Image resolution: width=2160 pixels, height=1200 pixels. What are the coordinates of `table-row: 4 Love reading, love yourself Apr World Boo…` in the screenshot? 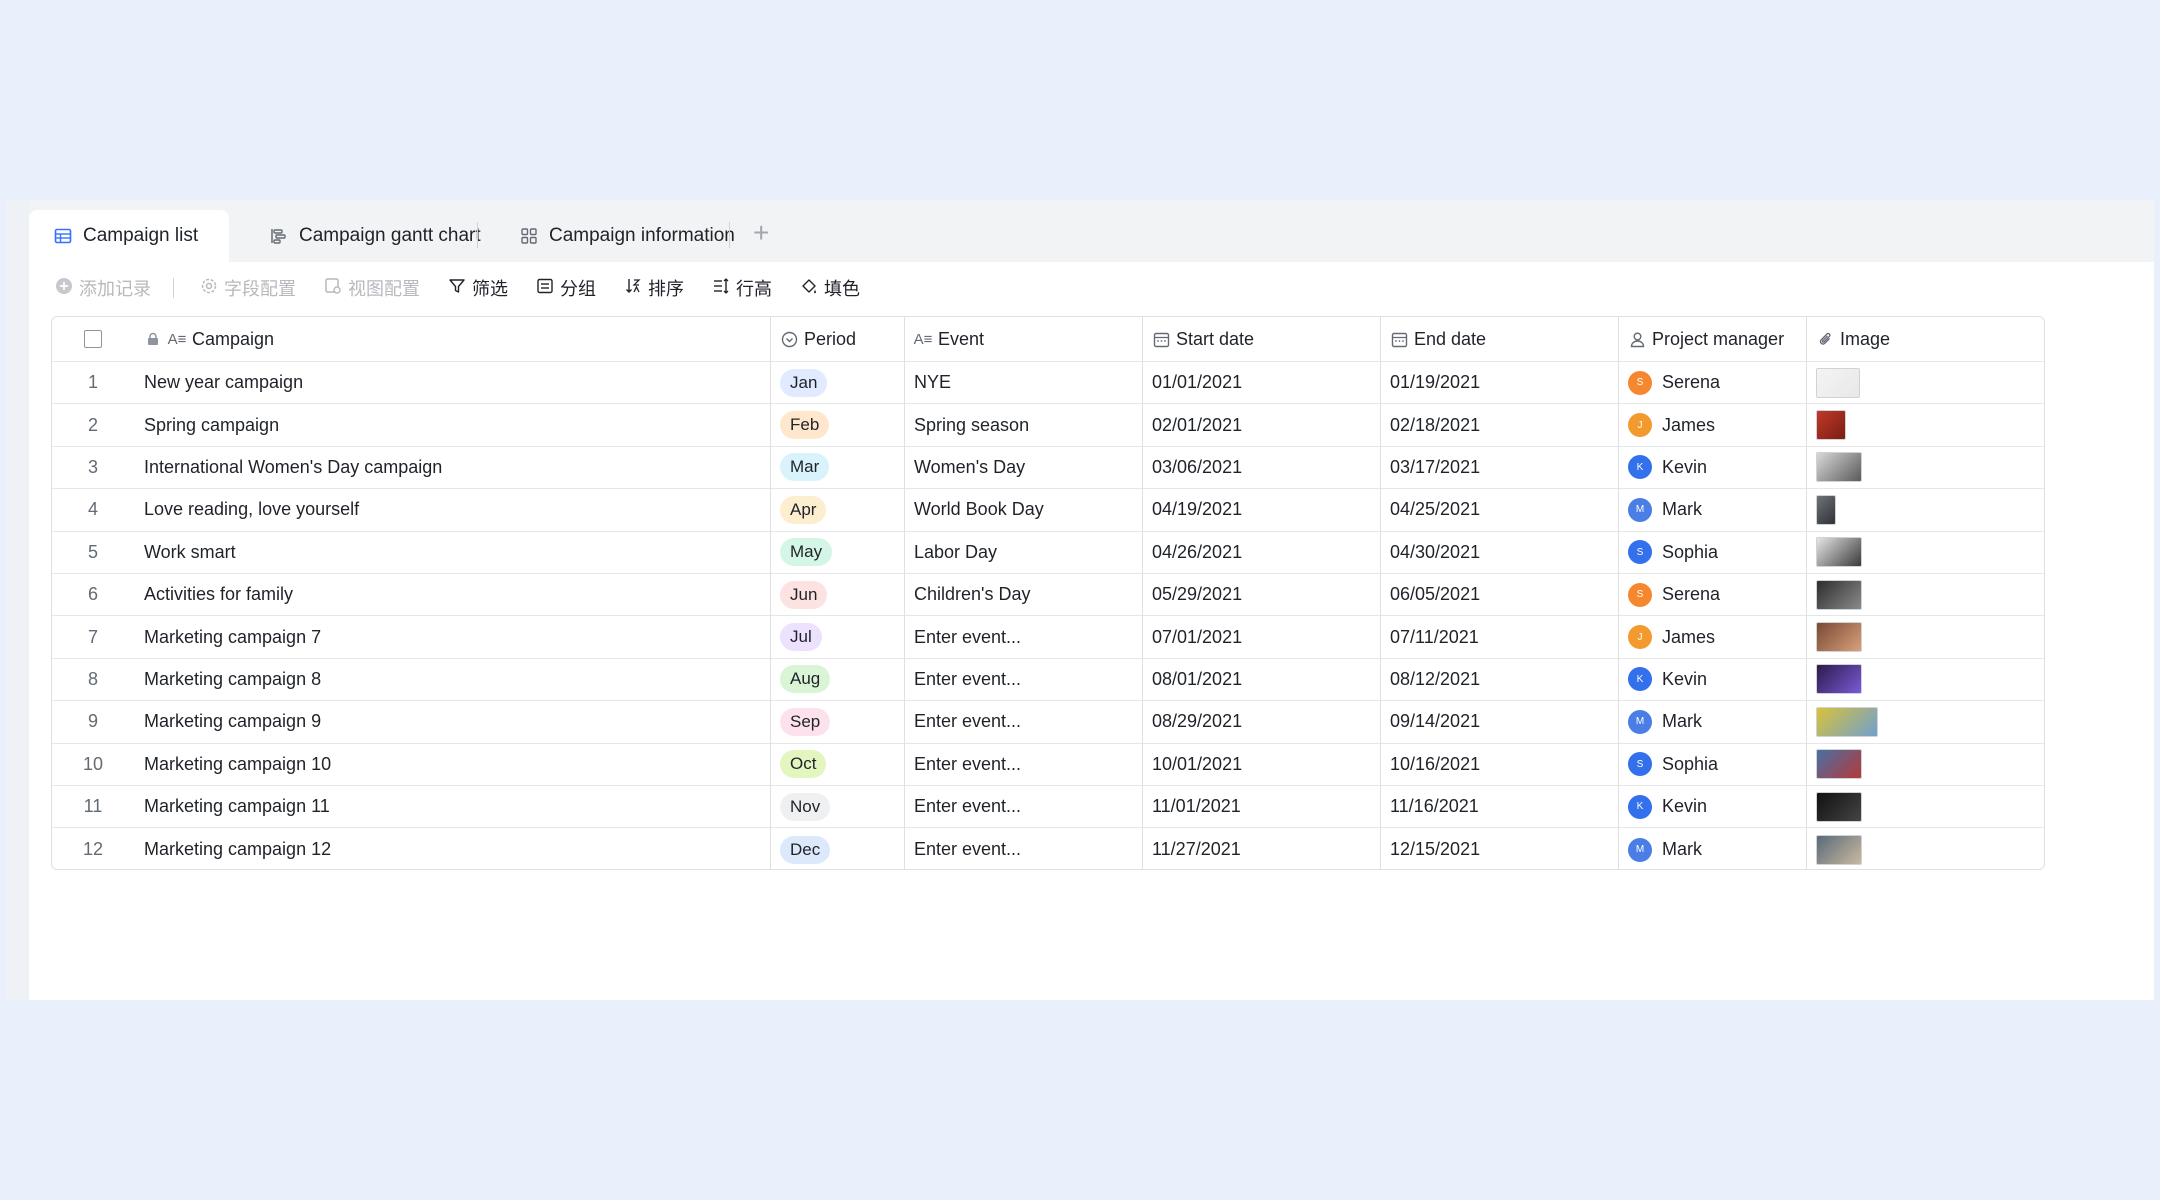 It's located at (1048, 510).